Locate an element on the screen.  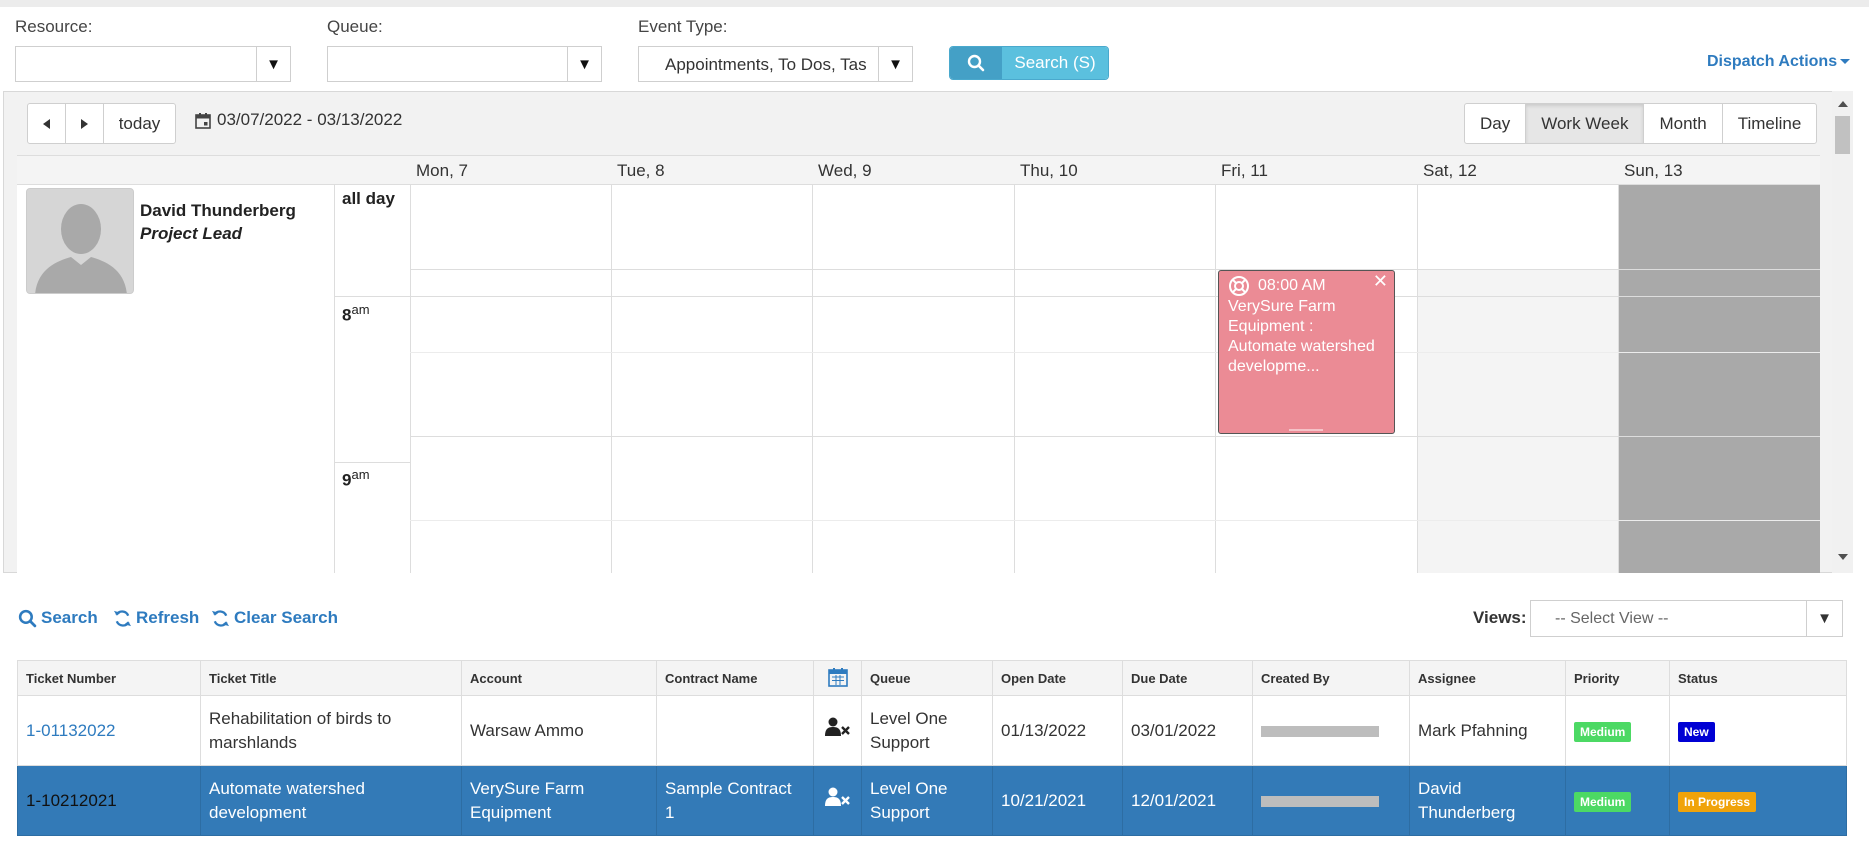
arrow-right-icon is located at coordinates (84, 123).